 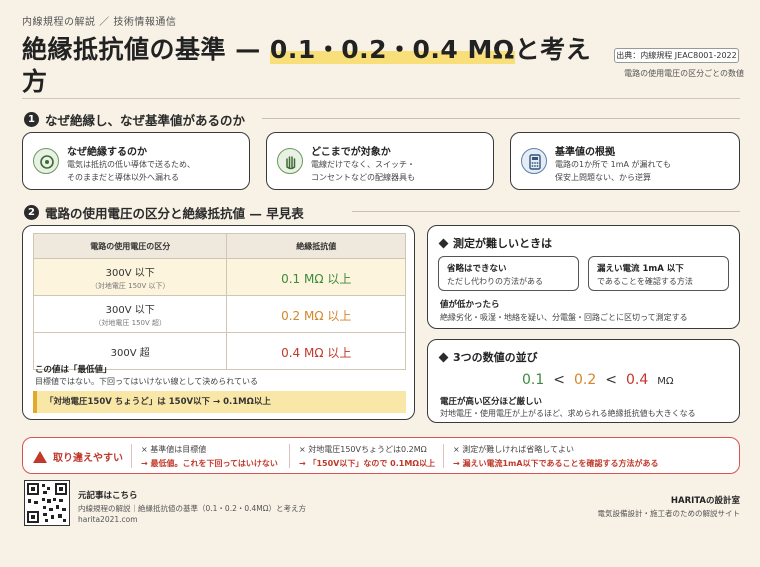 What do you see at coordinates (174, 213) in the screenshot?
I see `section2-title: 電路の使用電圧の区分と絶縁抵抗値 — 早見表` at bounding box center [174, 213].